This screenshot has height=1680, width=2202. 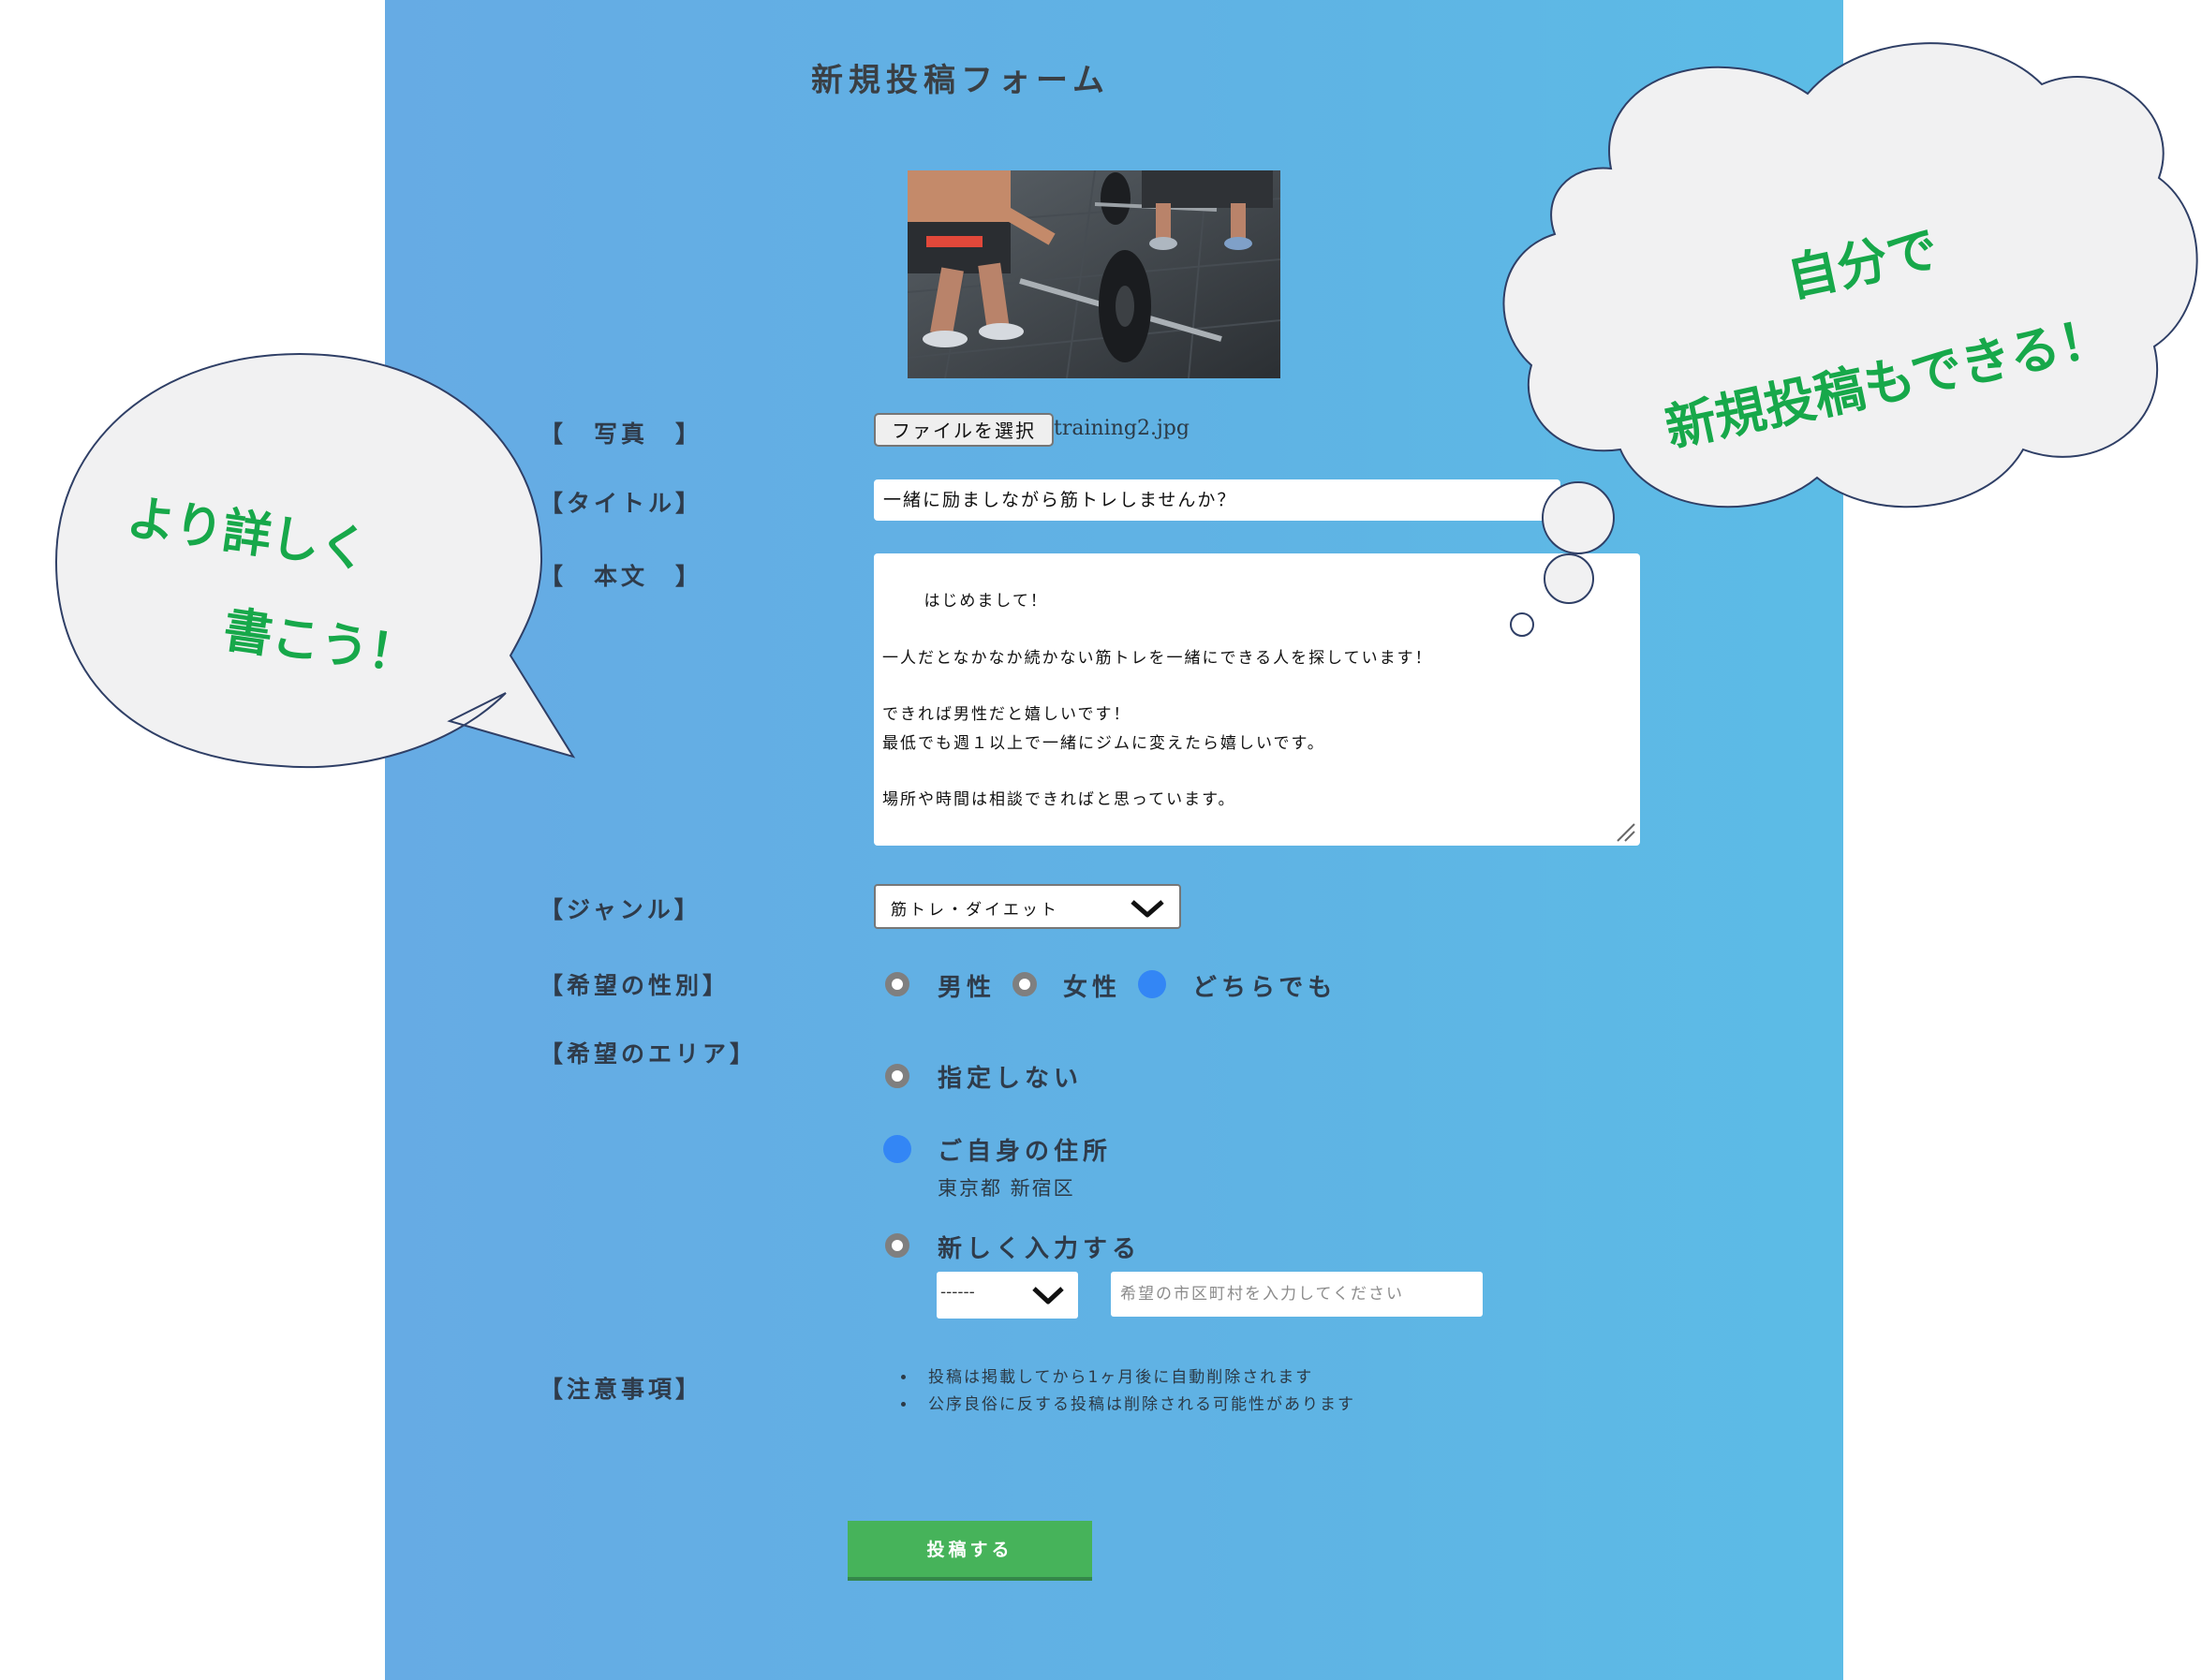 I want to click on training-photo-image, so click(x=1094, y=274).